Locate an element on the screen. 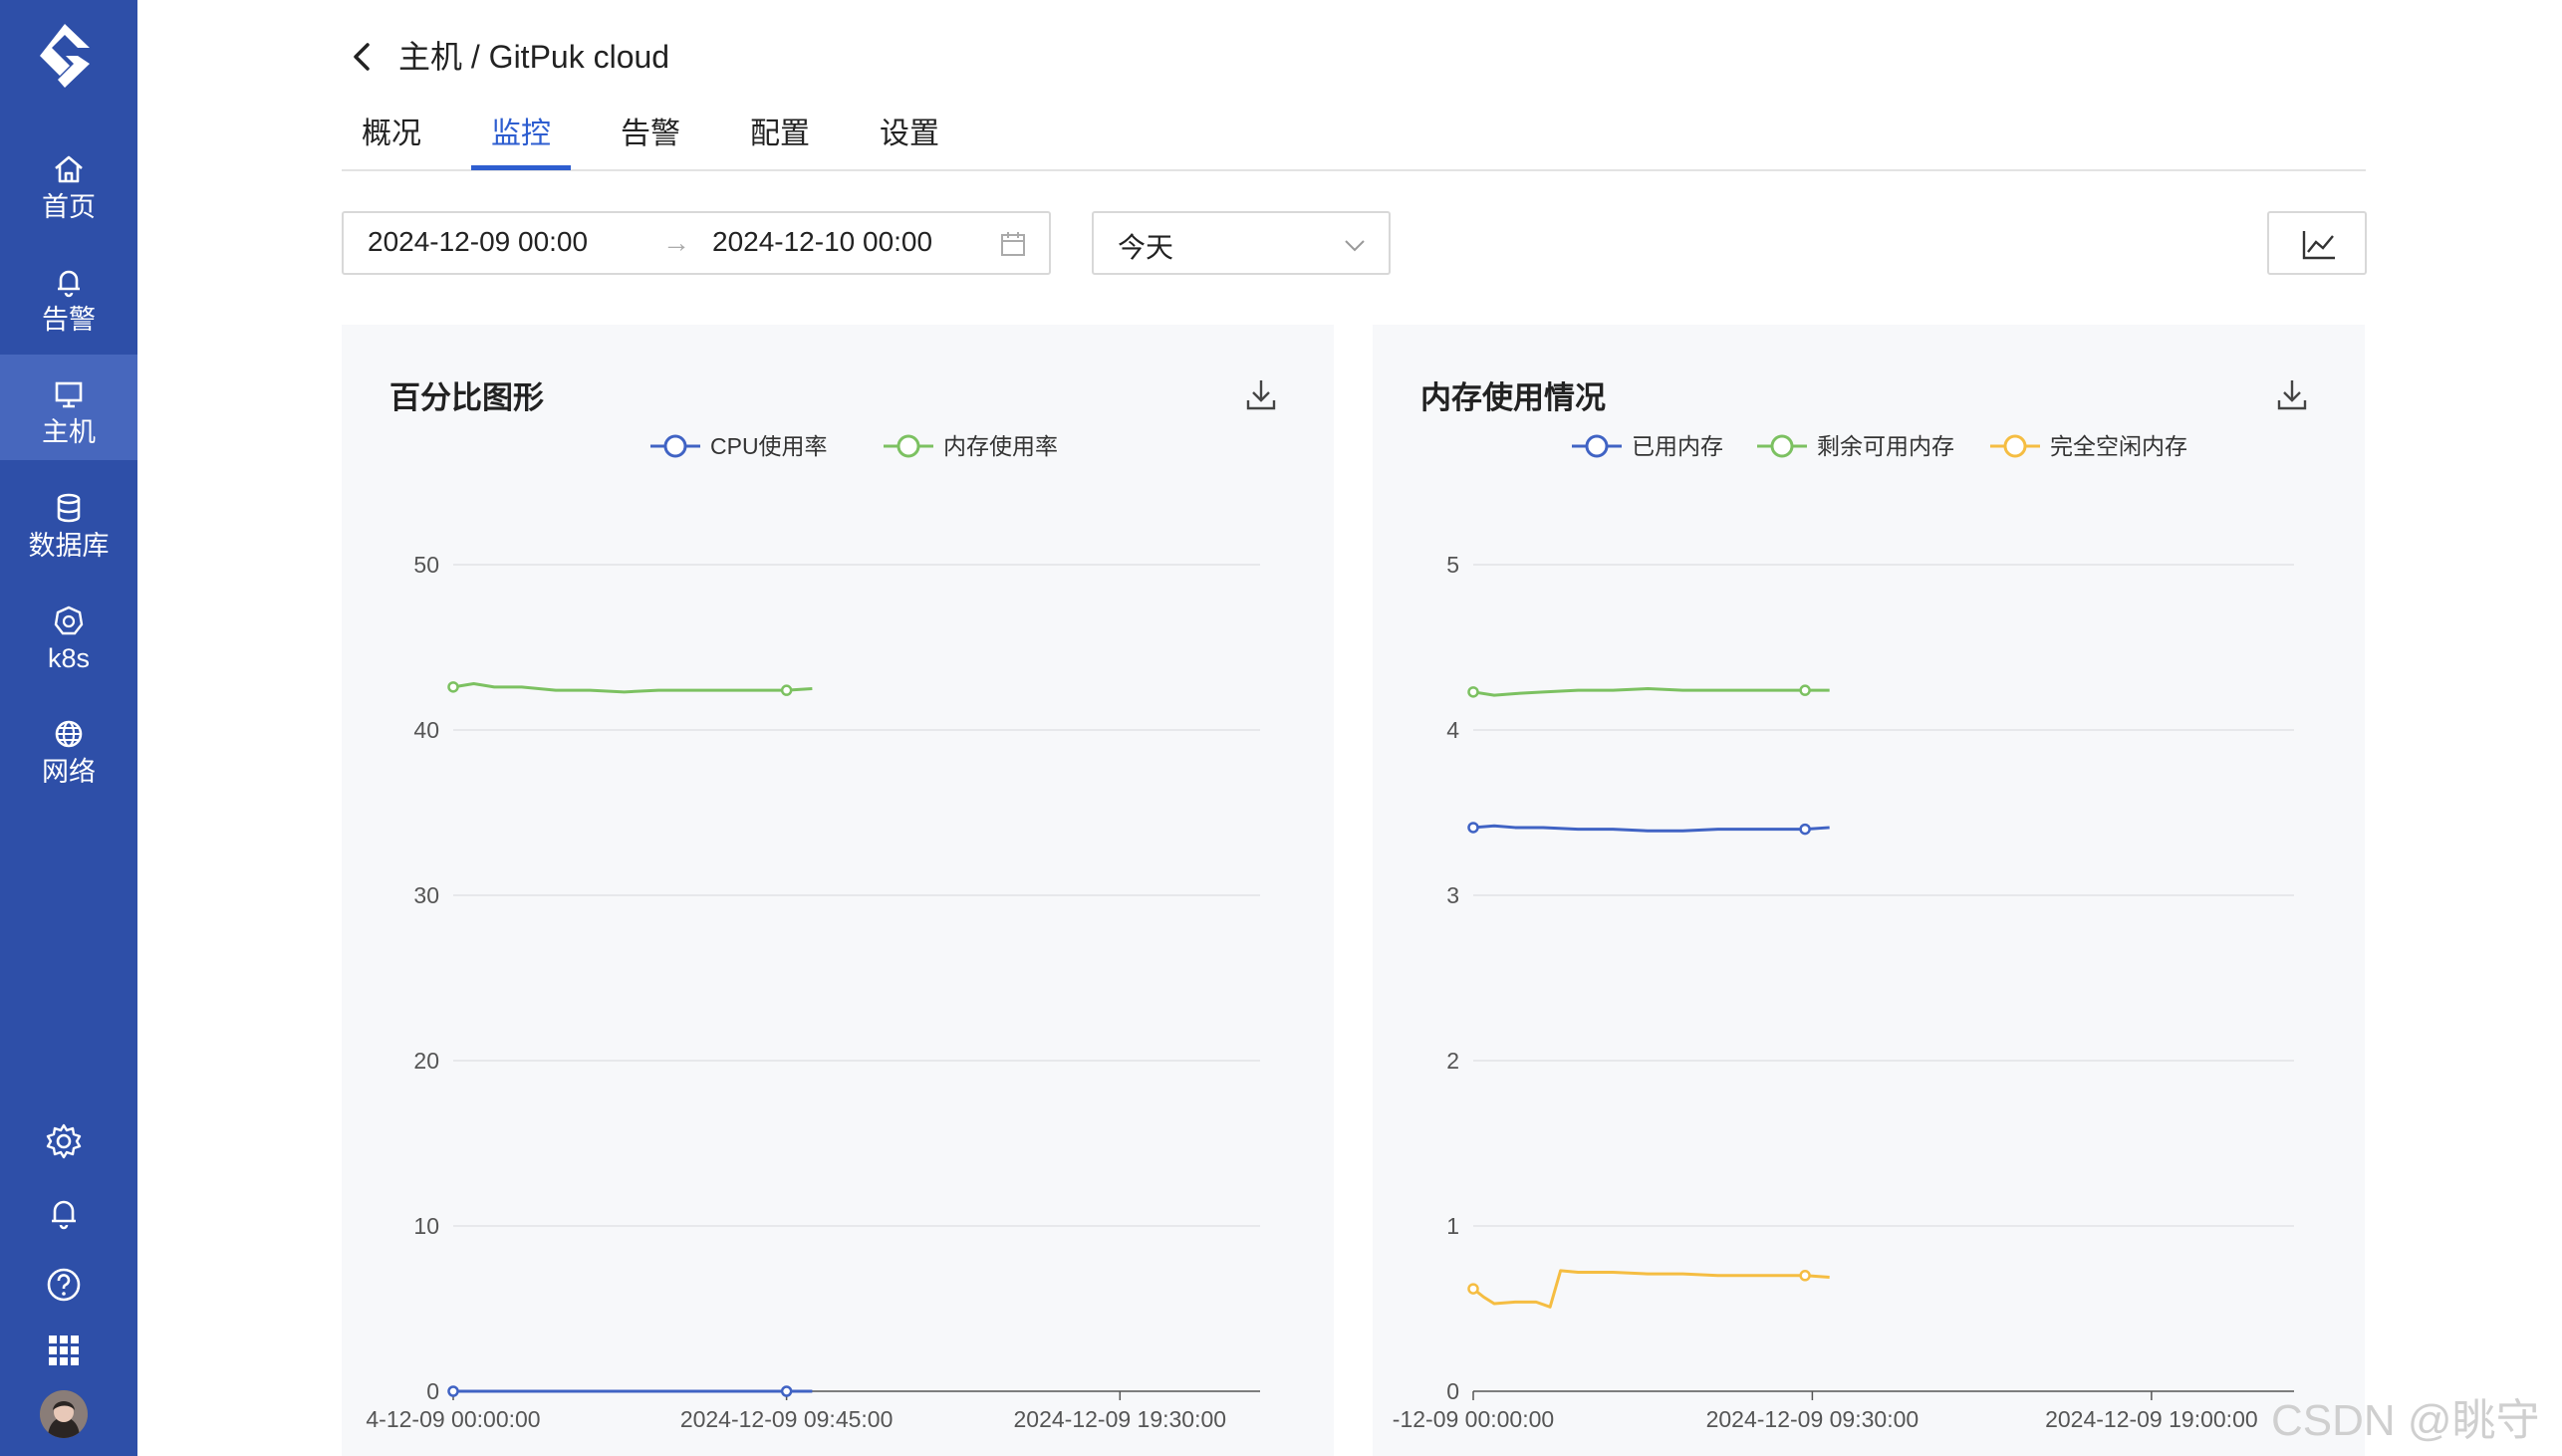  legend-label: 完全空闲内存 is located at coordinates (2118, 446).